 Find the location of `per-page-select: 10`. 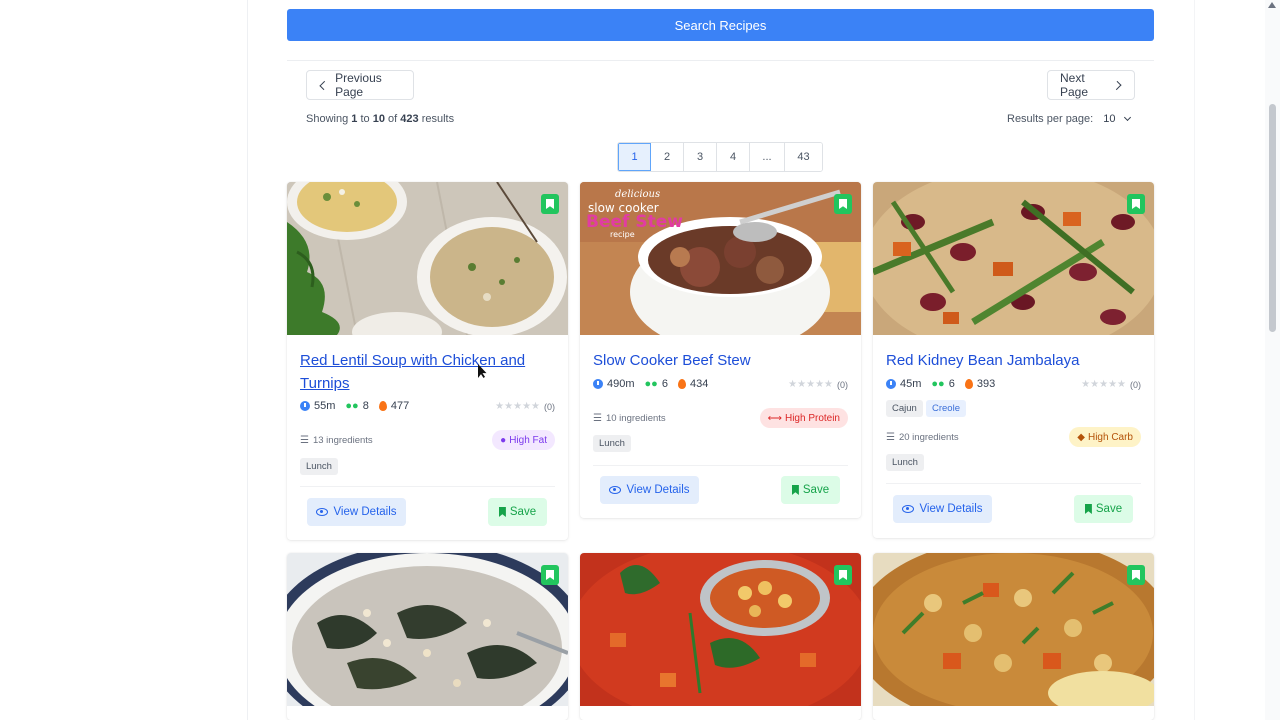

per-page-select: 10 is located at coordinates (1117, 119).